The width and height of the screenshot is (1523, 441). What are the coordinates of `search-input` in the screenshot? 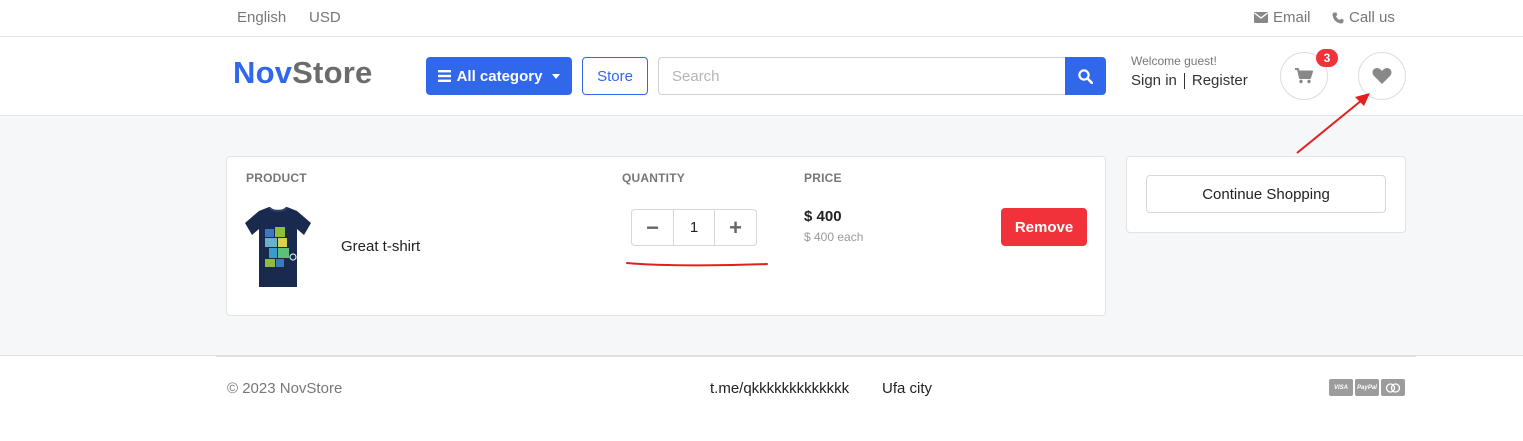 It's located at (862, 76).